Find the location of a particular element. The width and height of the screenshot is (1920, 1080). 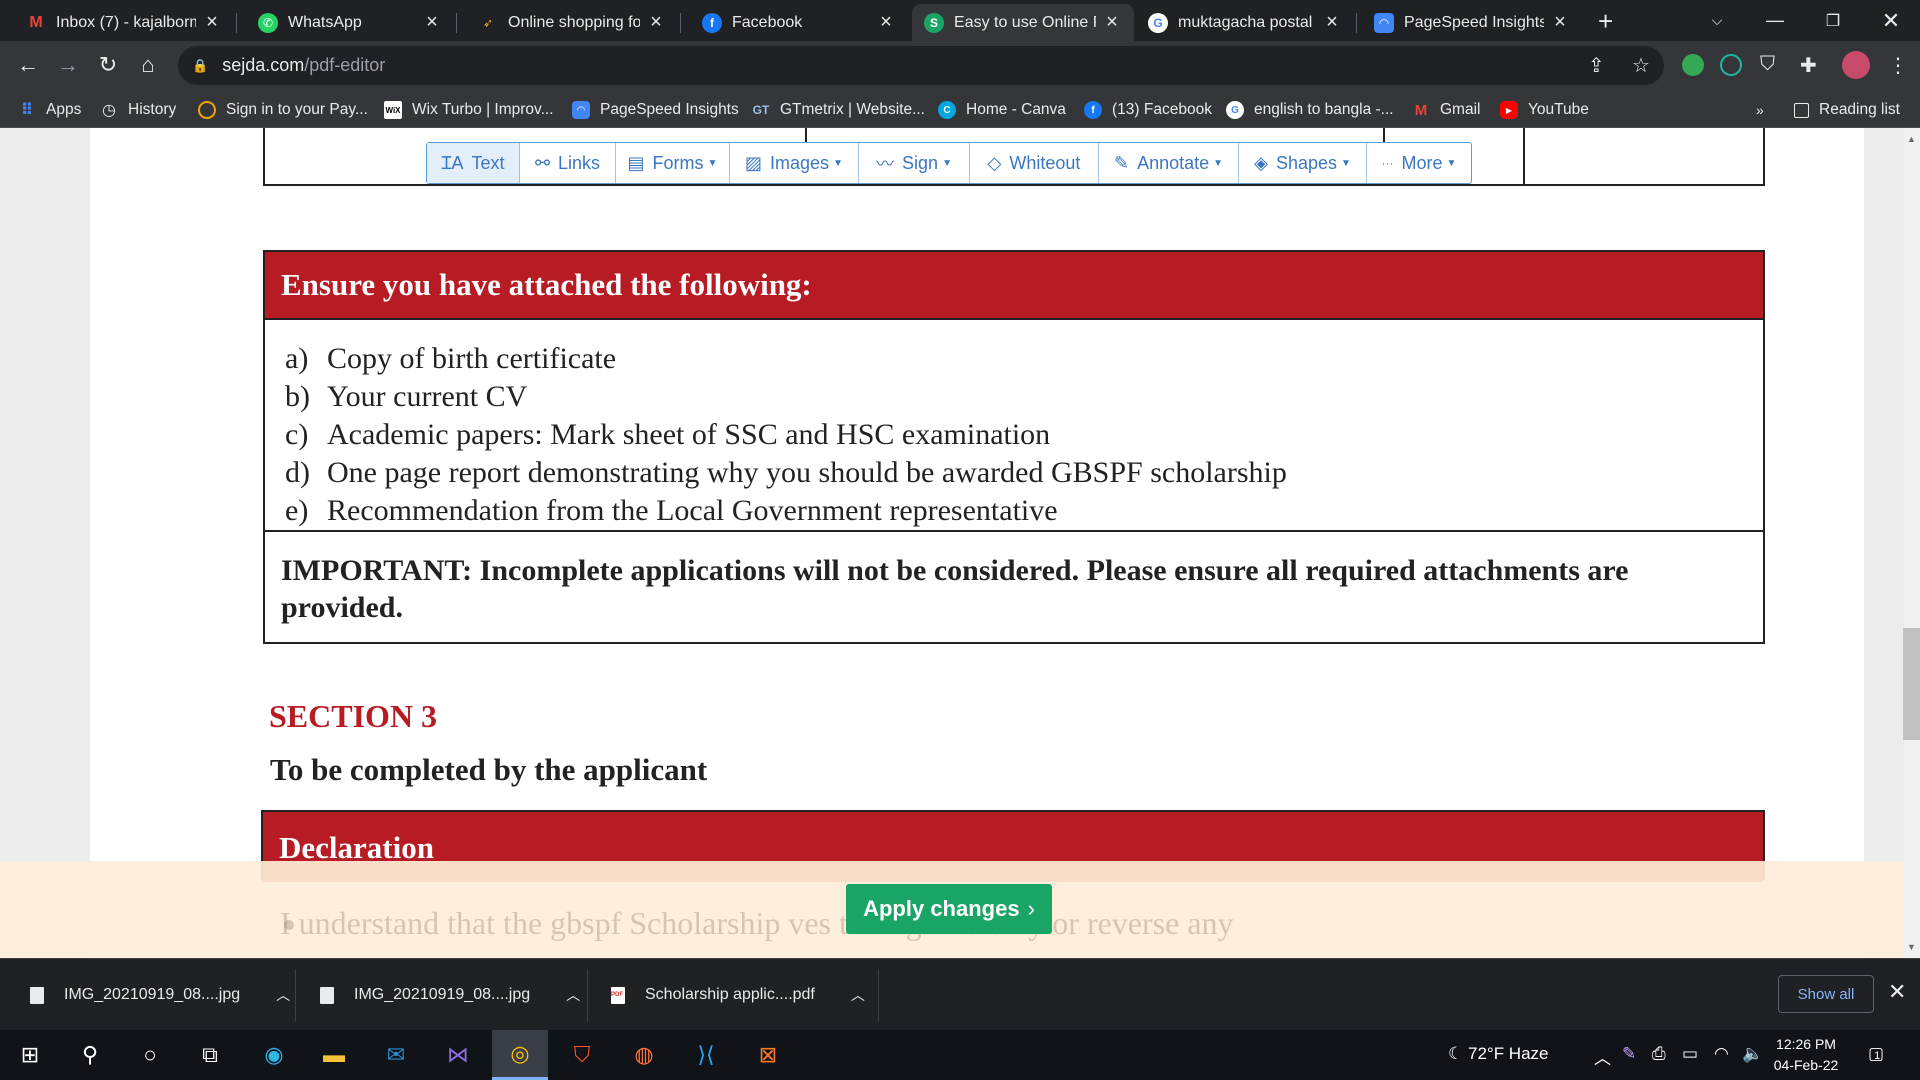

bookmark-item: ◠ PageSpeed Insights is located at coordinates (655, 110).